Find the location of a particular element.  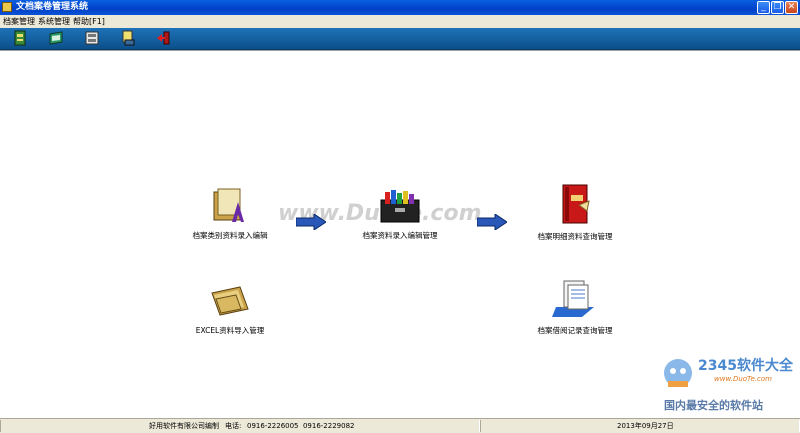

status-info-cell: 好用软件有限公司编制 电话: 0916-2226005 0916-2229082 is located at coordinates (240, 426).